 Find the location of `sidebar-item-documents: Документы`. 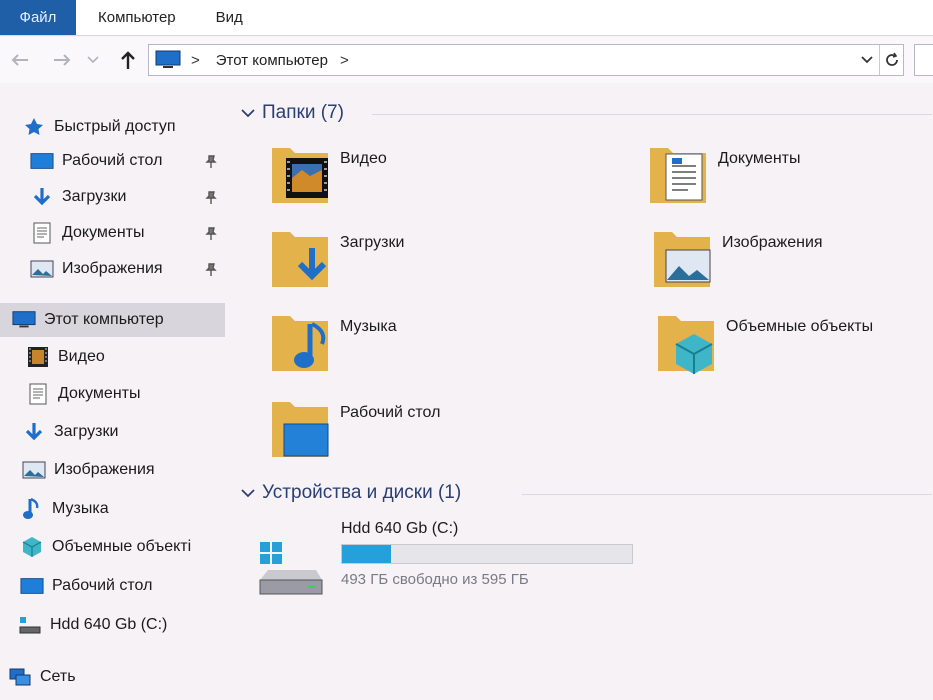

sidebar-item-documents: Документы is located at coordinates (138, 394).